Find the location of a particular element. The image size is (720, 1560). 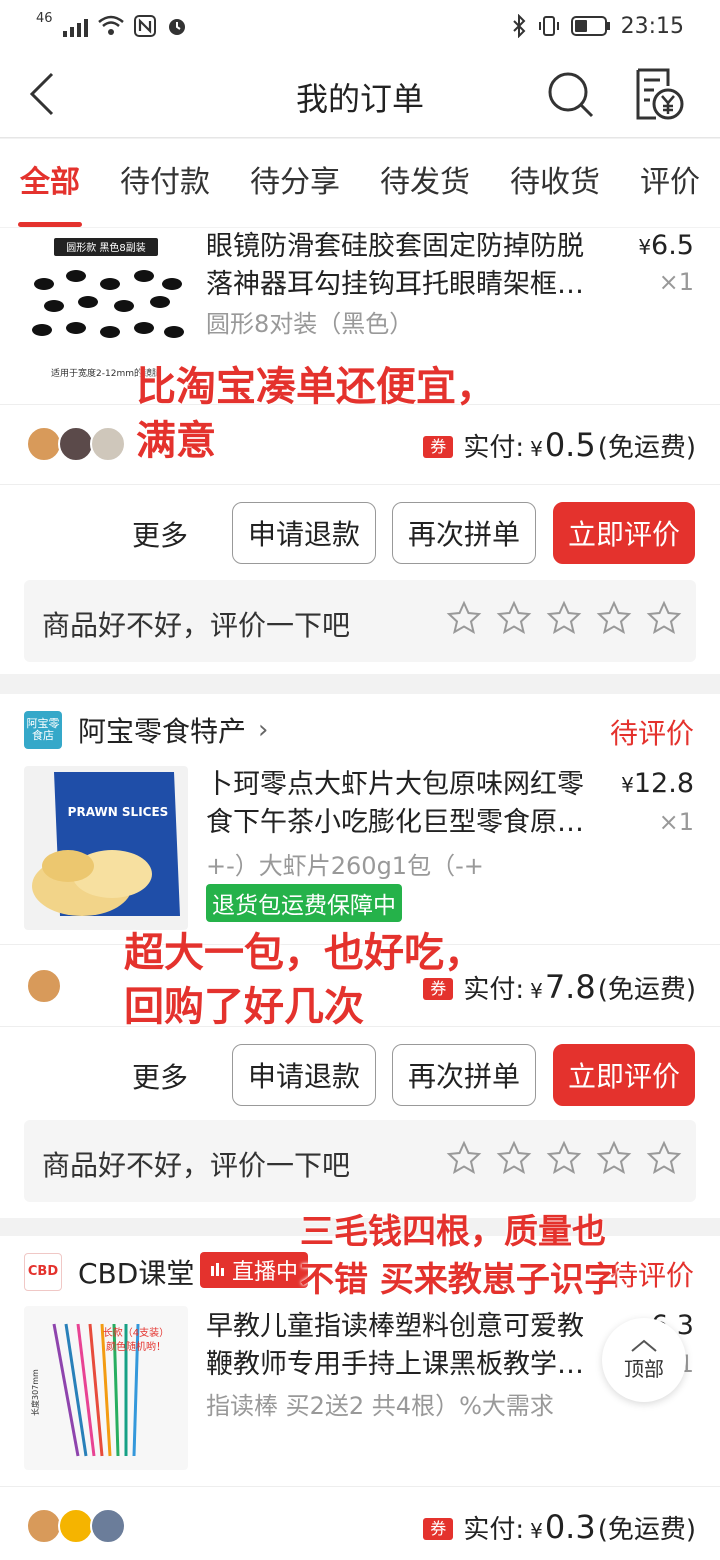

star-rating is located at coordinates (564, 1158).